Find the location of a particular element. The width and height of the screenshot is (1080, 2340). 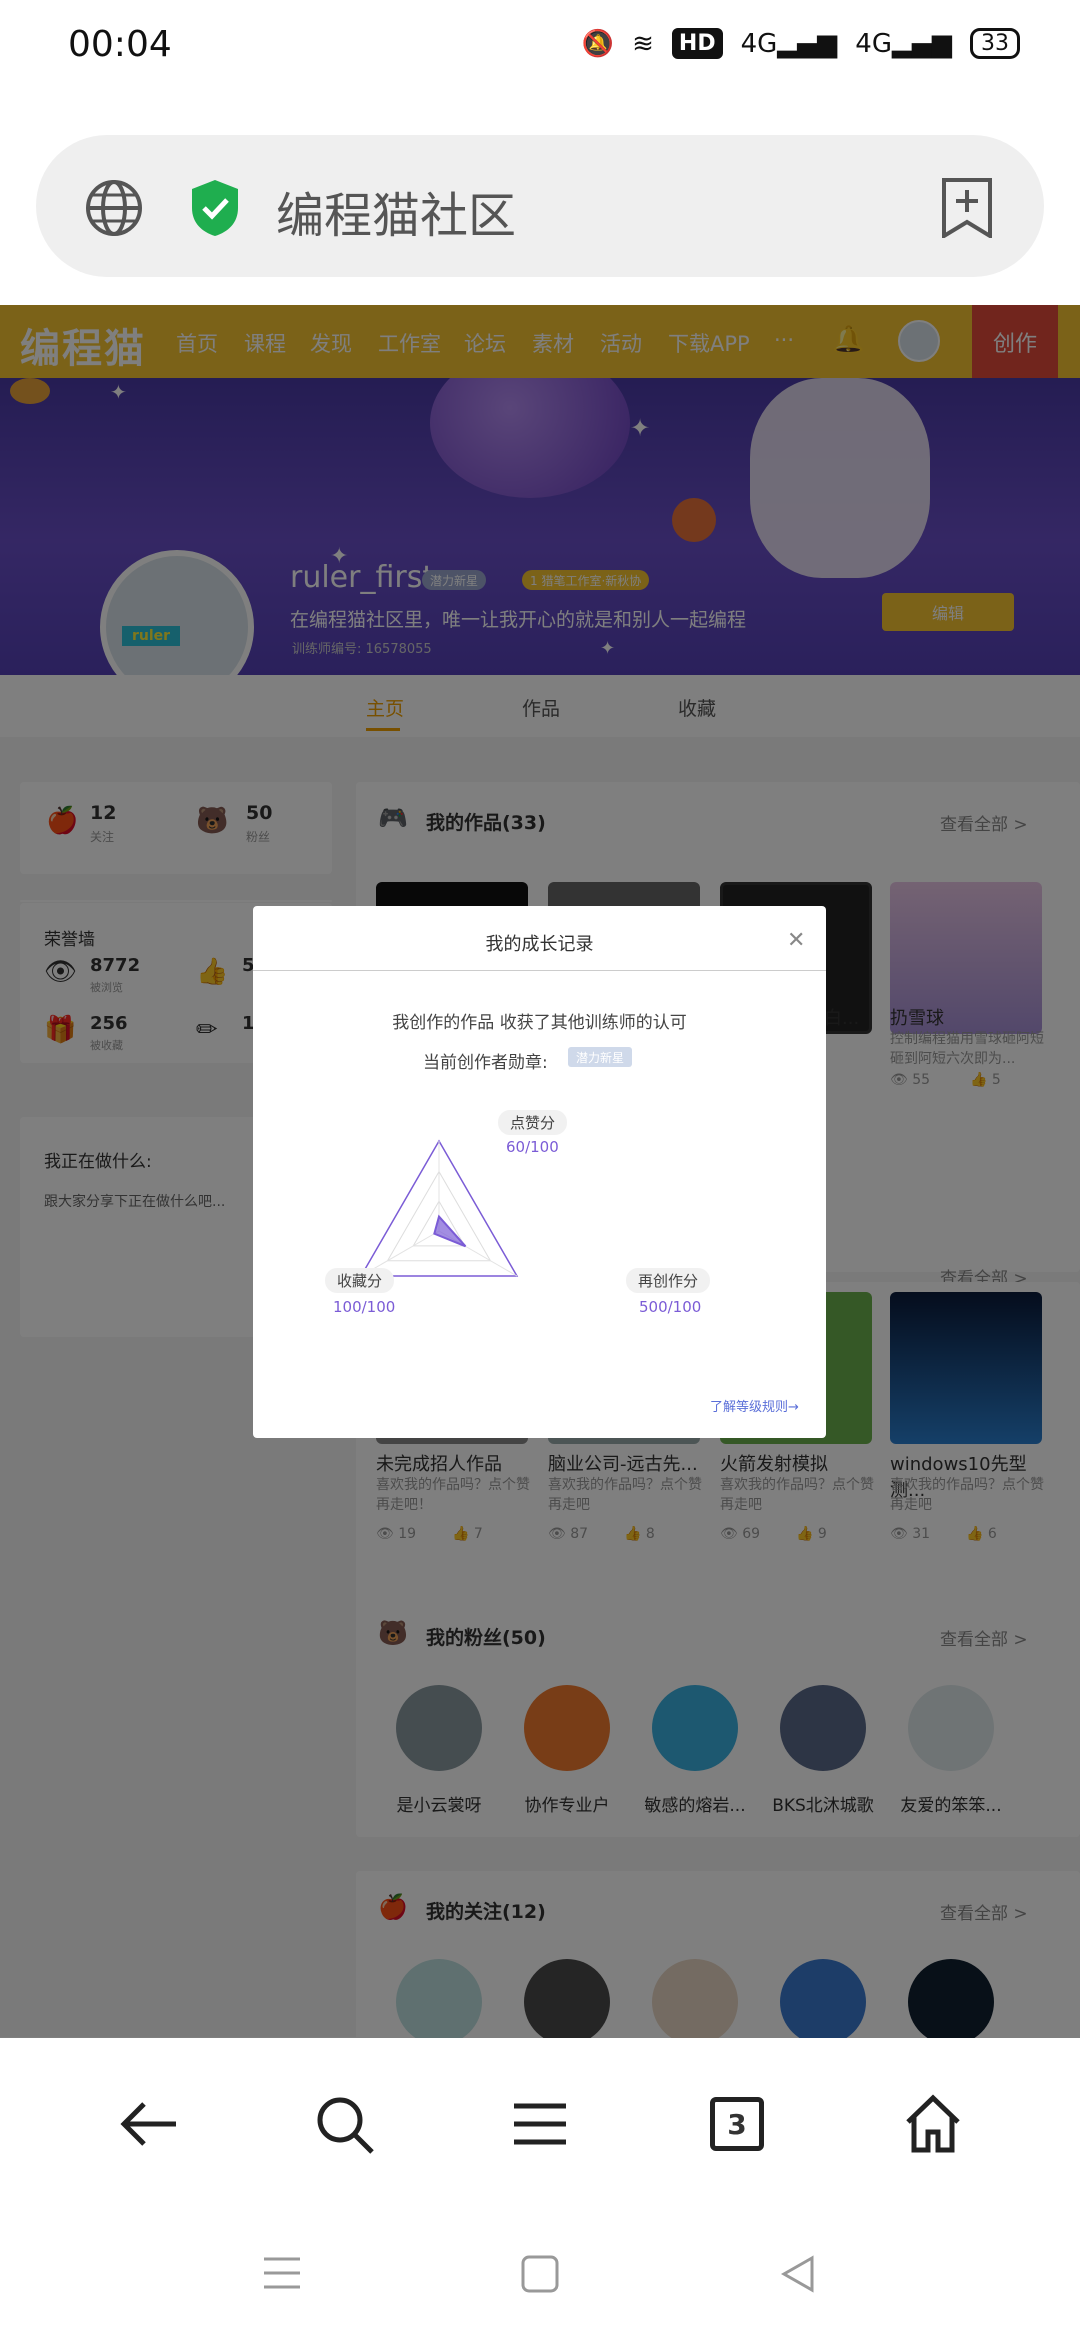

tabs-count-button: 3 is located at coordinates (737, 2124).